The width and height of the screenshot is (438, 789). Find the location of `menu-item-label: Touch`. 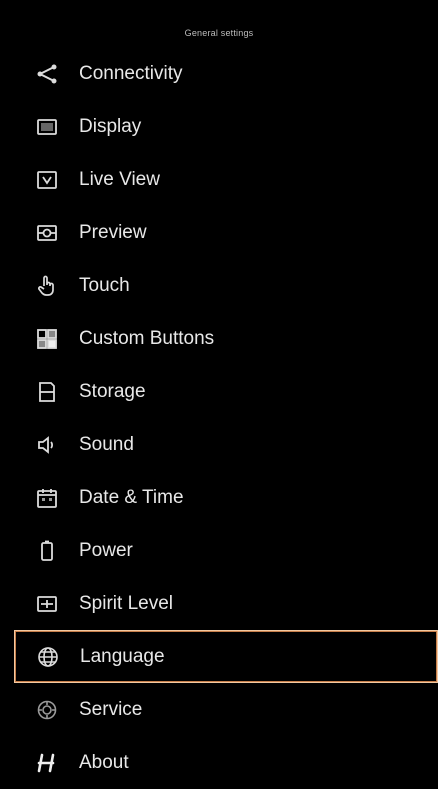

menu-item-label: Touch is located at coordinates (104, 285).